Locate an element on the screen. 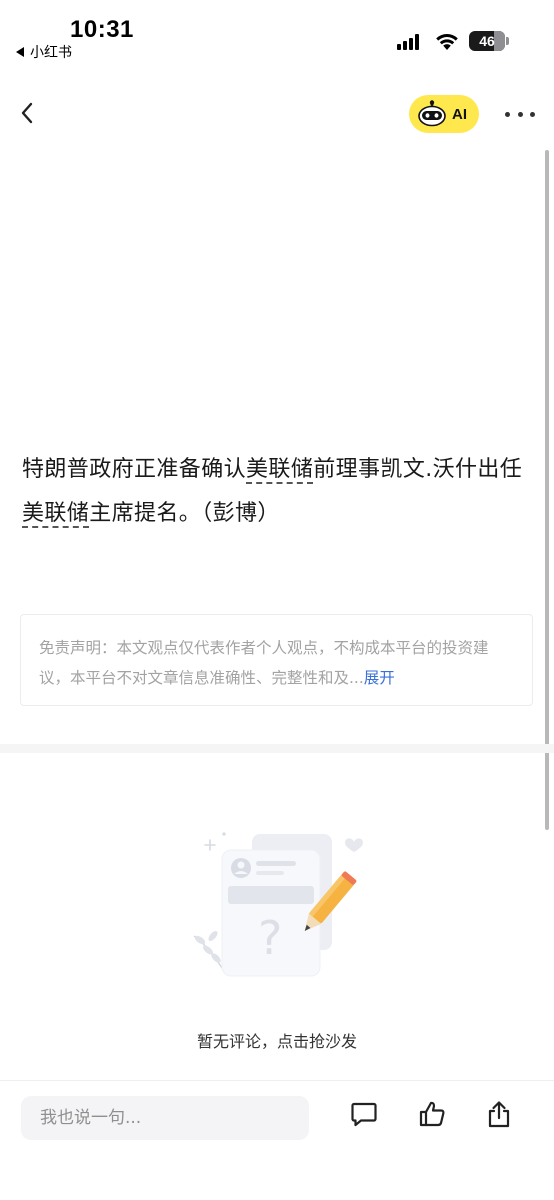 The width and height of the screenshot is (554, 1200). scrollbar is located at coordinates (547, 490).